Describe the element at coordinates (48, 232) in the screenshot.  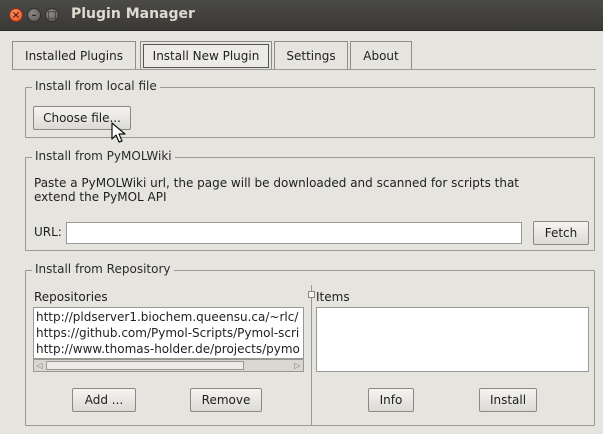
I see `url-label: URL:` at that location.